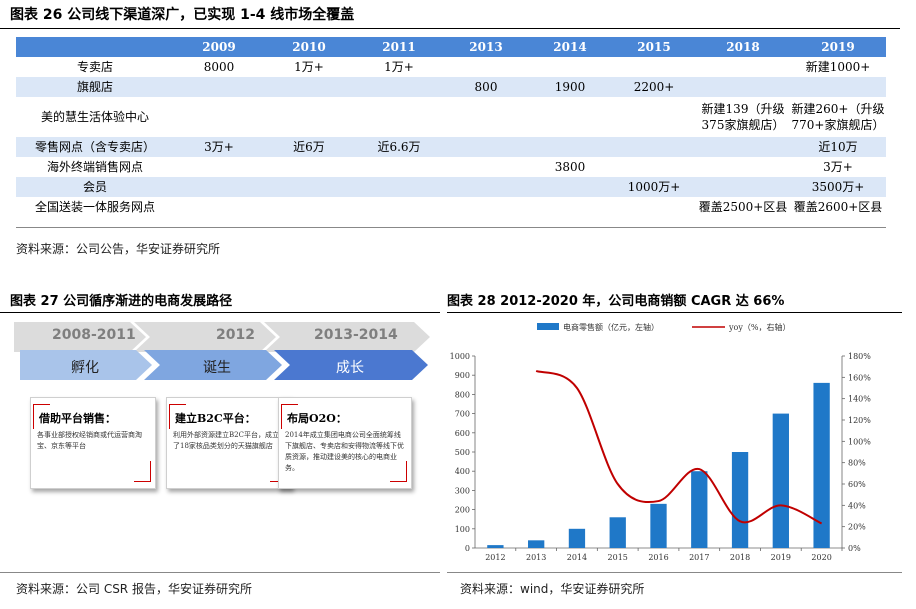 Image resolution: width=916 pixels, height=609 pixels. What do you see at coordinates (859, 356) in the screenshot?
I see `y2-tick-label: 180%` at bounding box center [859, 356].